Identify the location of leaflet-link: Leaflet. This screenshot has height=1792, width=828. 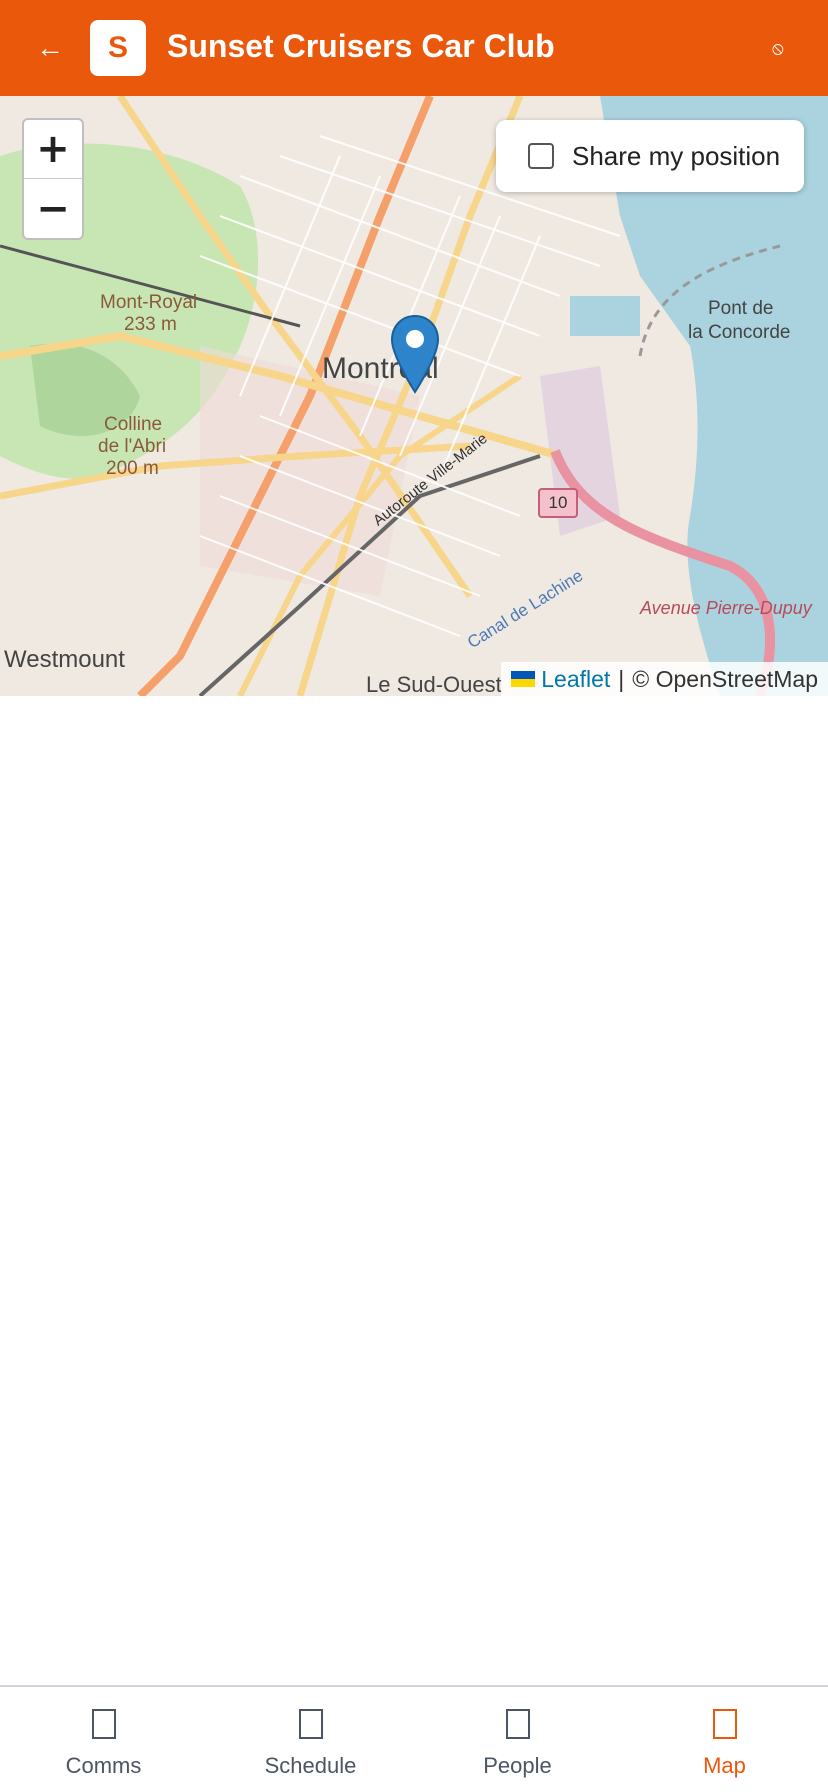
(575, 679).